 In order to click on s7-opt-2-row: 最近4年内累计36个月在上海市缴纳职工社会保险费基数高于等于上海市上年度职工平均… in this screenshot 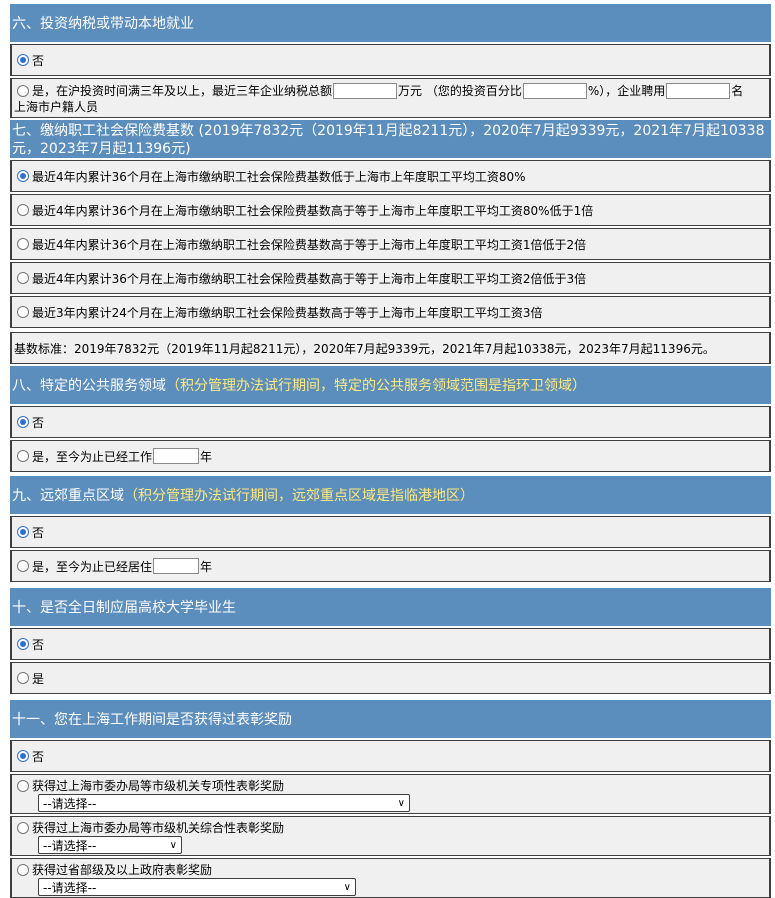, I will do `click(390, 210)`.